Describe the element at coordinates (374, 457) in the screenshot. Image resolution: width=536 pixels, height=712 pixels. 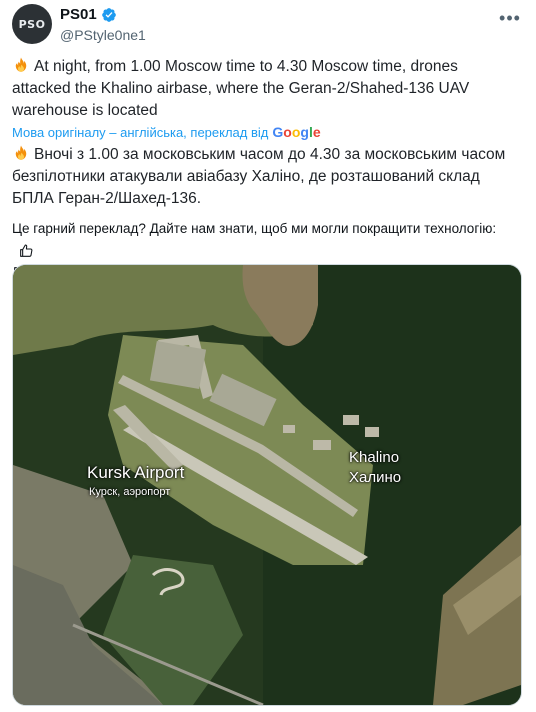
I see `map-label-village: Khalino` at that location.